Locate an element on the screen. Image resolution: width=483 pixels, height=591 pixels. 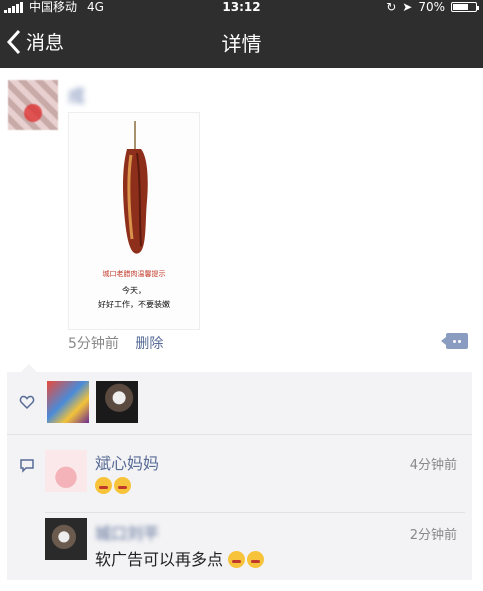
orientation-lock-icon: ↻ is located at coordinates (391, 7).